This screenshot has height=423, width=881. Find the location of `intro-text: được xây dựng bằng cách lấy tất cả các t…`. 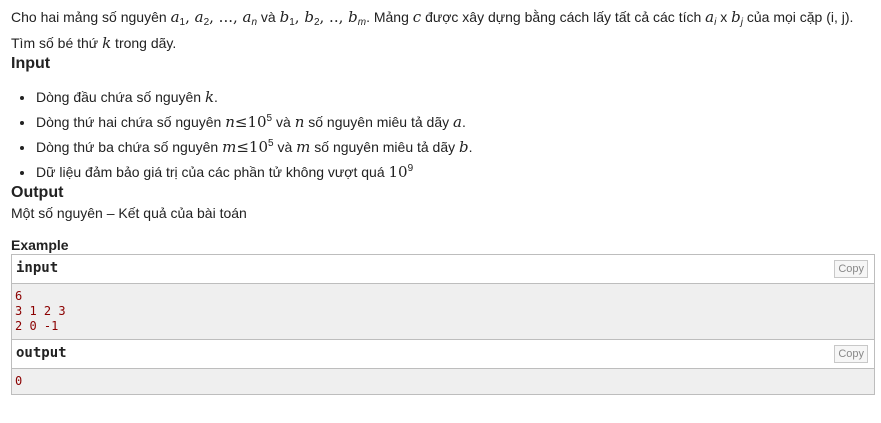

intro-text: được xây dựng bằng cách lấy tất cả các t… is located at coordinates (563, 17).